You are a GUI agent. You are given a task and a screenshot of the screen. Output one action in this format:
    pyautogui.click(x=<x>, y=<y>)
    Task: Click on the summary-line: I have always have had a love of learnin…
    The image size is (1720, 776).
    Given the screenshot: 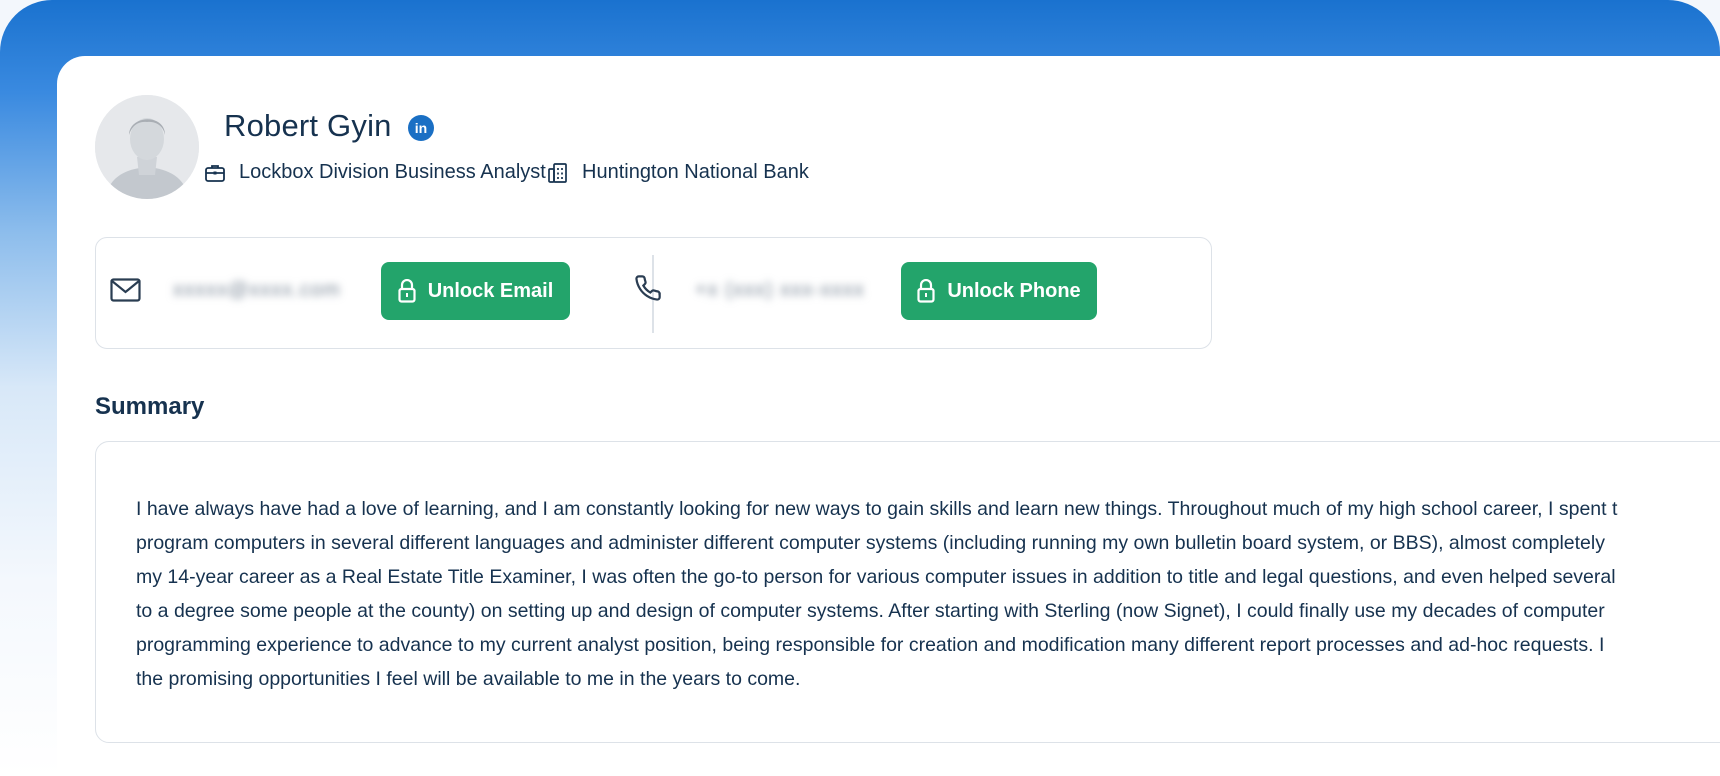 What is the action you would take?
    pyautogui.click(x=877, y=509)
    